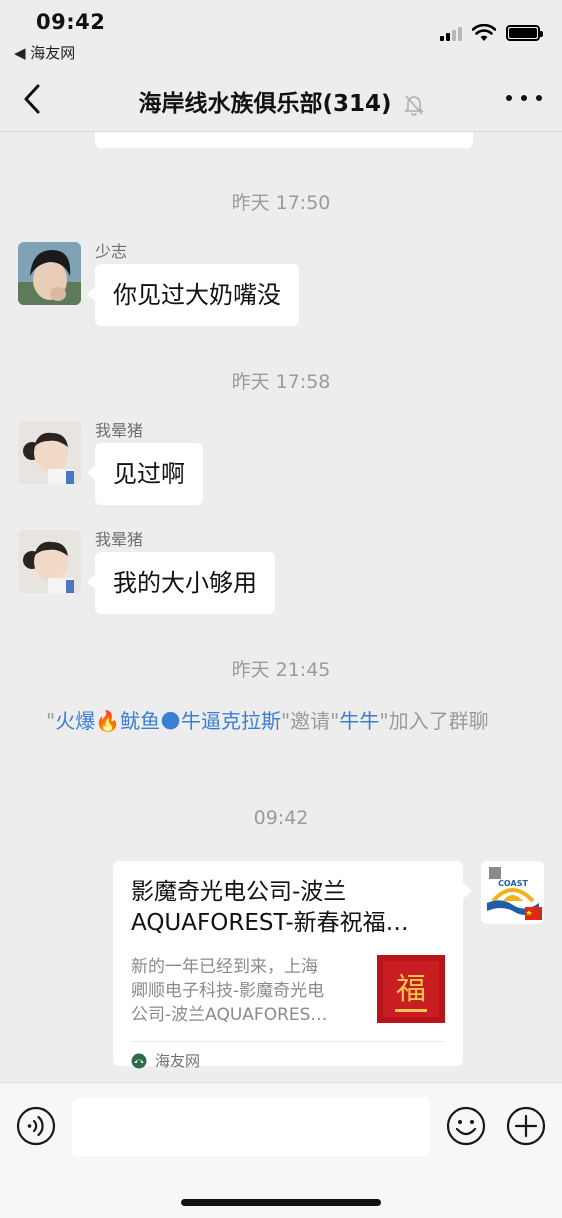  What do you see at coordinates (193, 295) in the screenshot?
I see `message-bubble: 你见过大奶嘴没` at bounding box center [193, 295].